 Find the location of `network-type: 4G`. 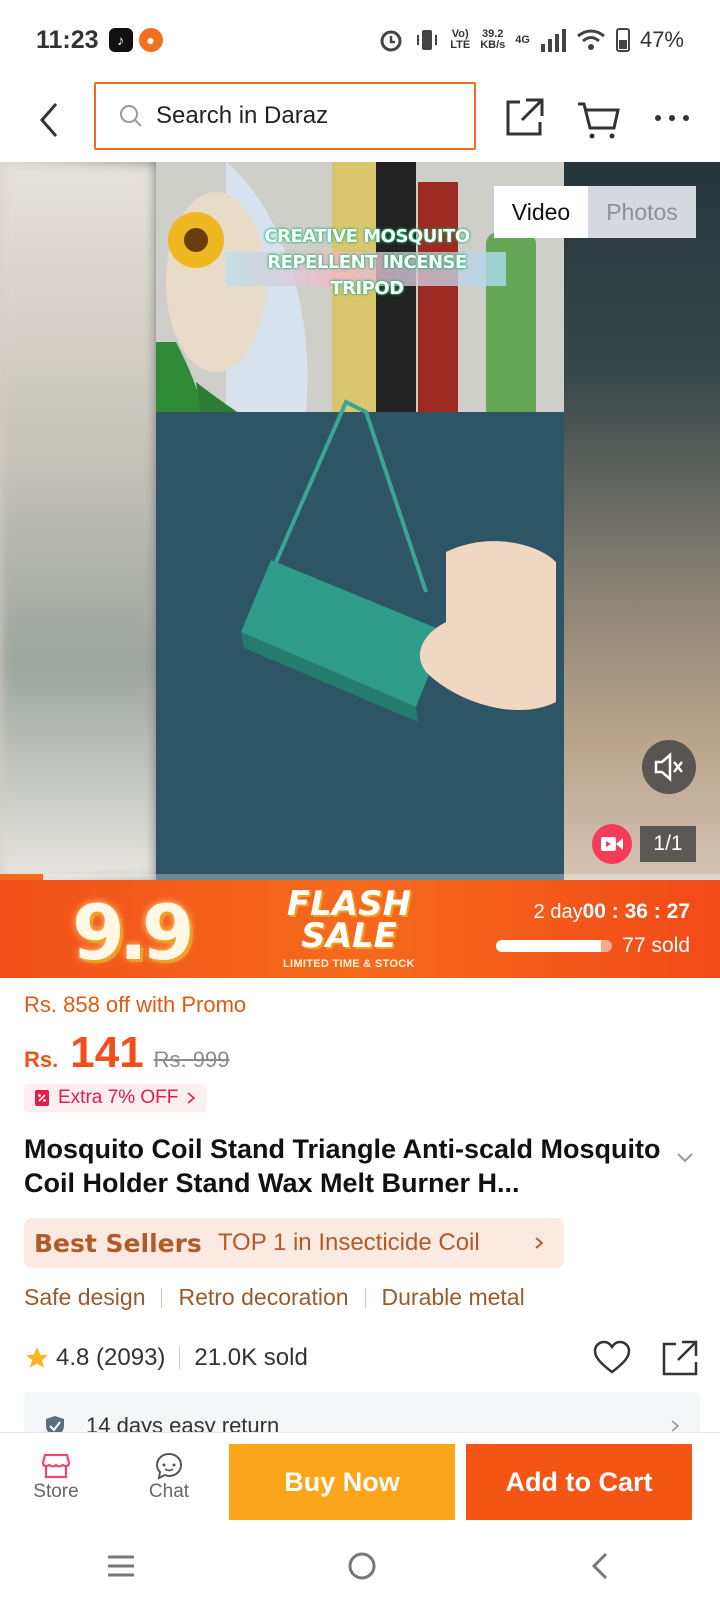

network-type: 4G is located at coordinates (522, 39).